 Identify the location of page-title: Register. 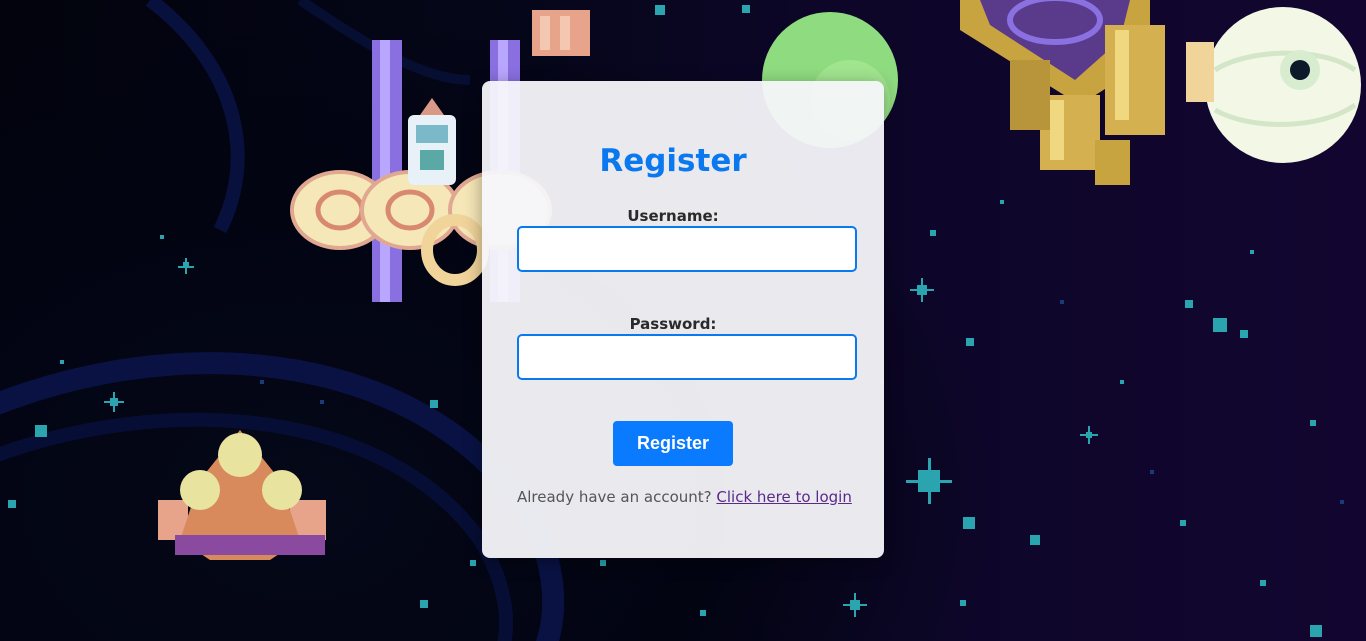
(673, 161).